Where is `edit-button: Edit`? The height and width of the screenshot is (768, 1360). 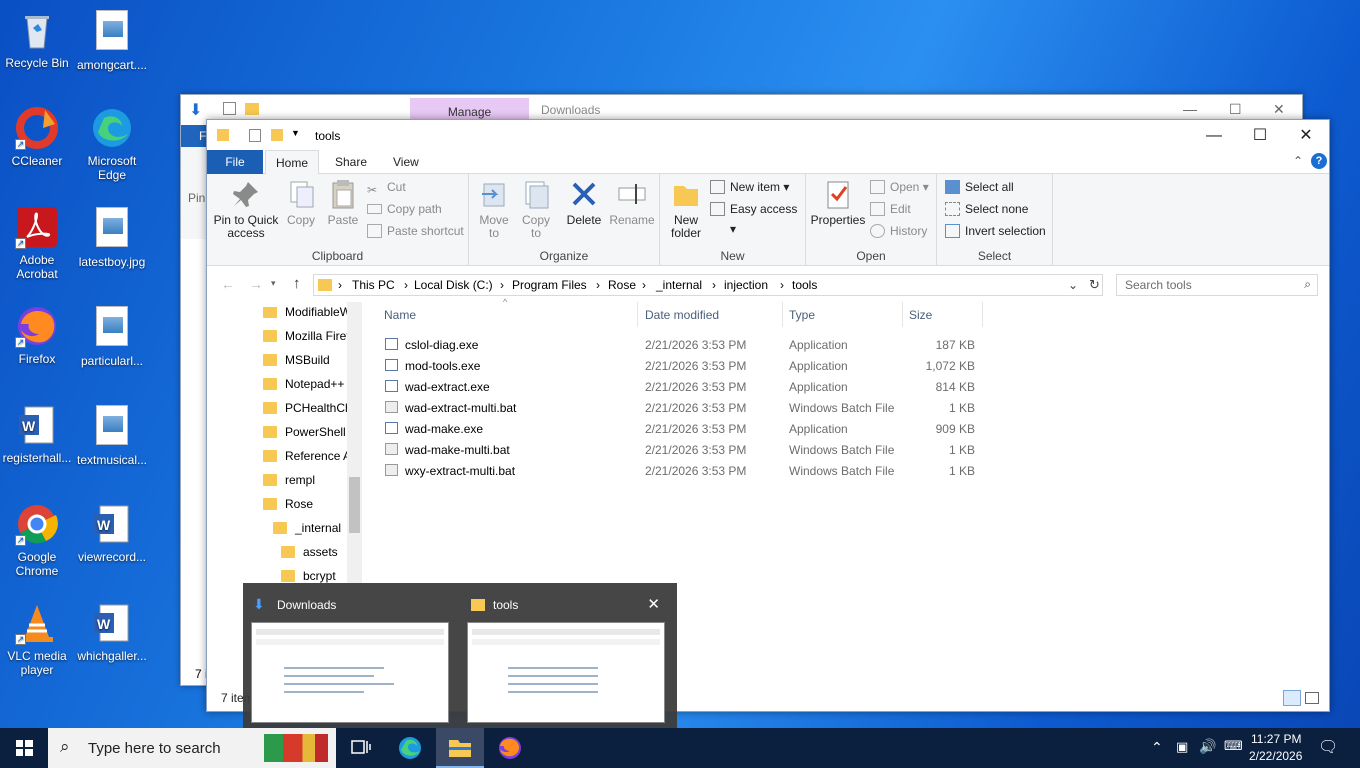 edit-button: Edit is located at coordinates (890, 209).